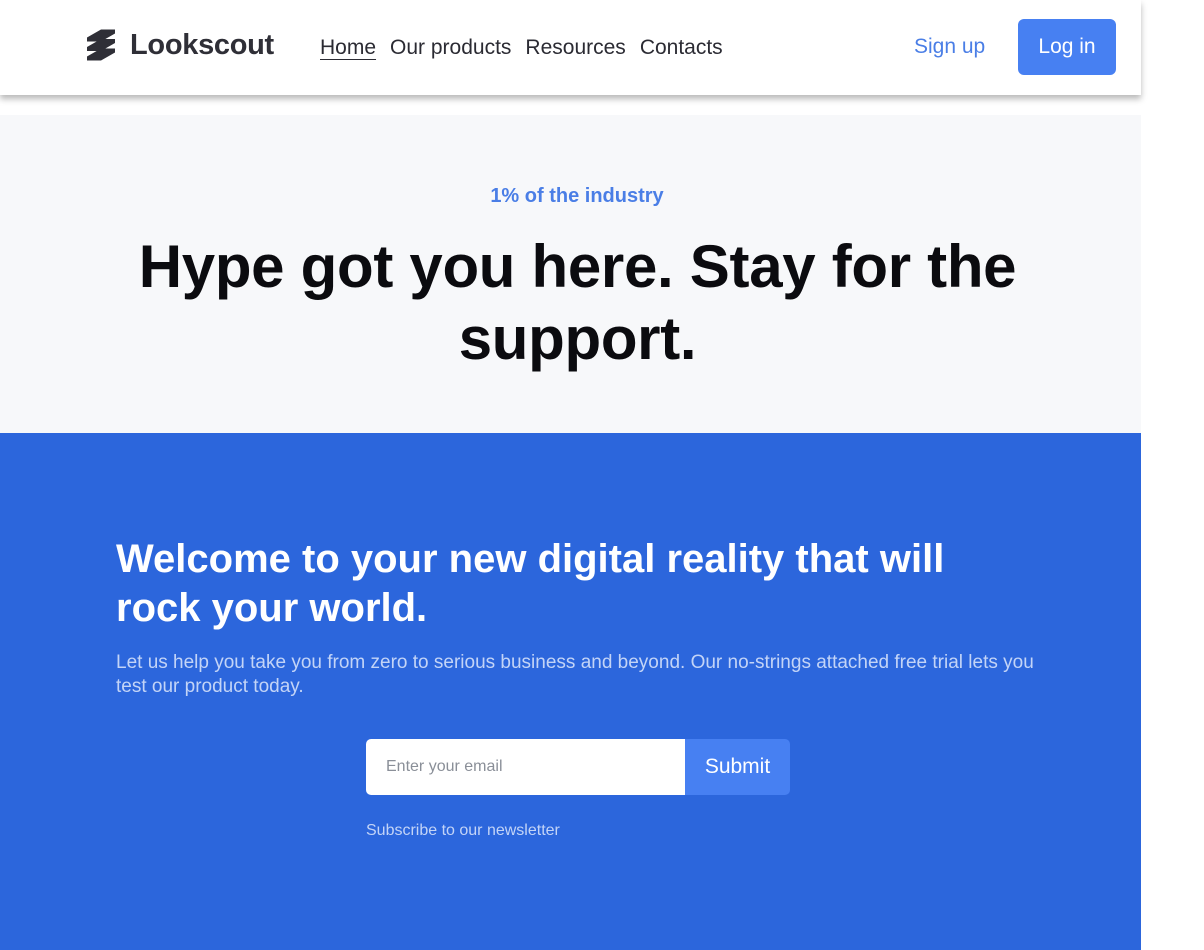 This screenshot has width=1204, height=950. I want to click on nav-link-contacts: Contacts, so click(681, 48).